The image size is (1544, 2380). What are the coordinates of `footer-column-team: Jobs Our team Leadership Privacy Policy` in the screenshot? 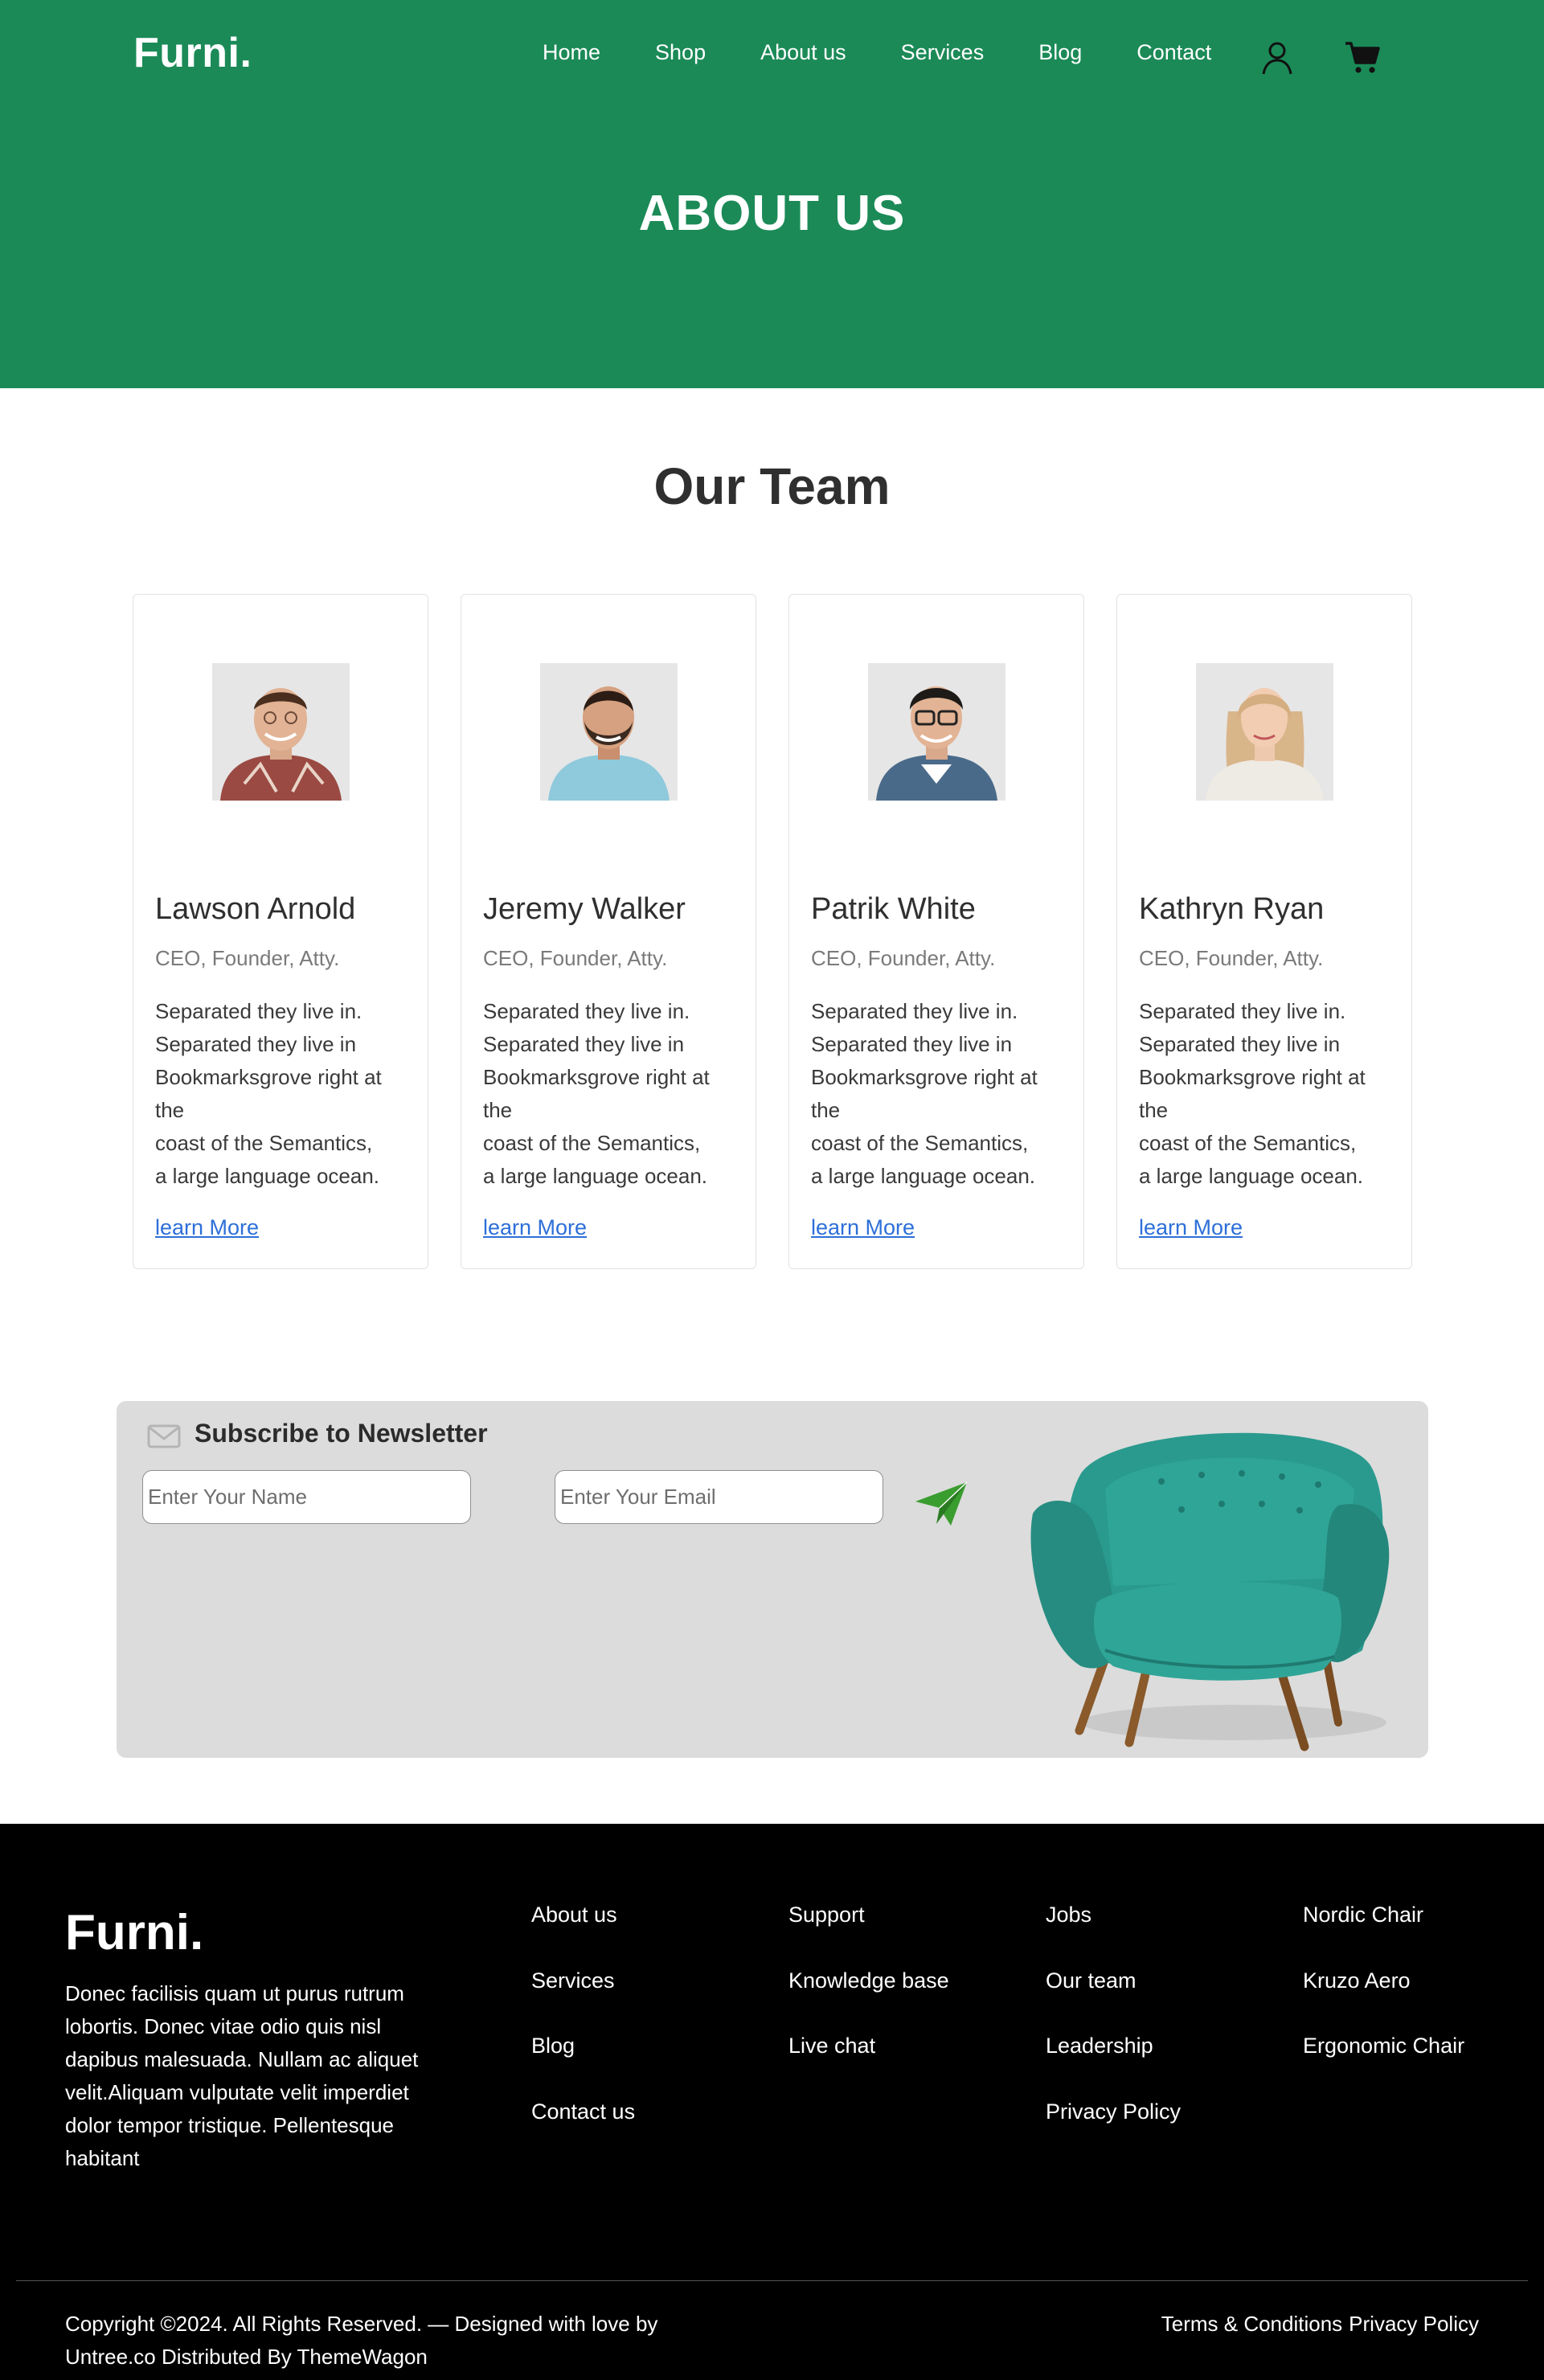 It's located at (1113, 2034).